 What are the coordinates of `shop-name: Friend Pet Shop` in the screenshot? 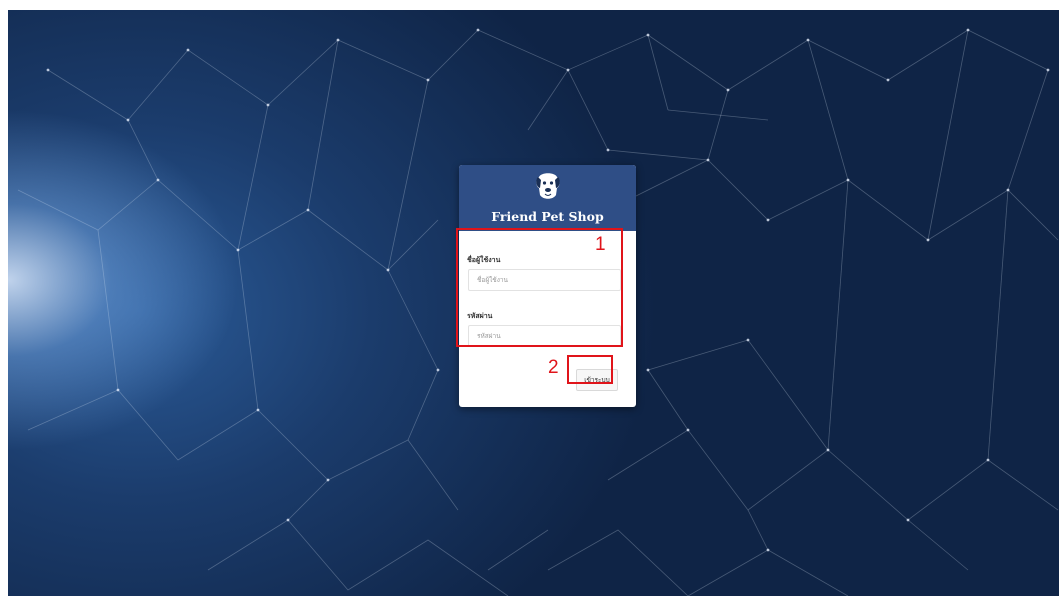 It's located at (547, 216).